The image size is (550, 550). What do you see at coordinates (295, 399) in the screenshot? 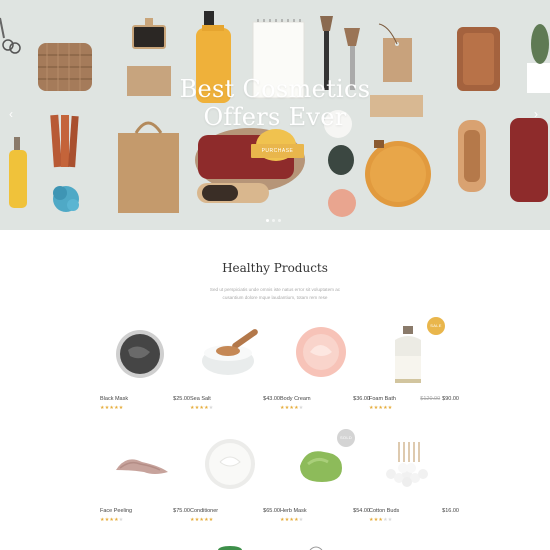
I see `product-name: Body Cream` at bounding box center [295, 399].